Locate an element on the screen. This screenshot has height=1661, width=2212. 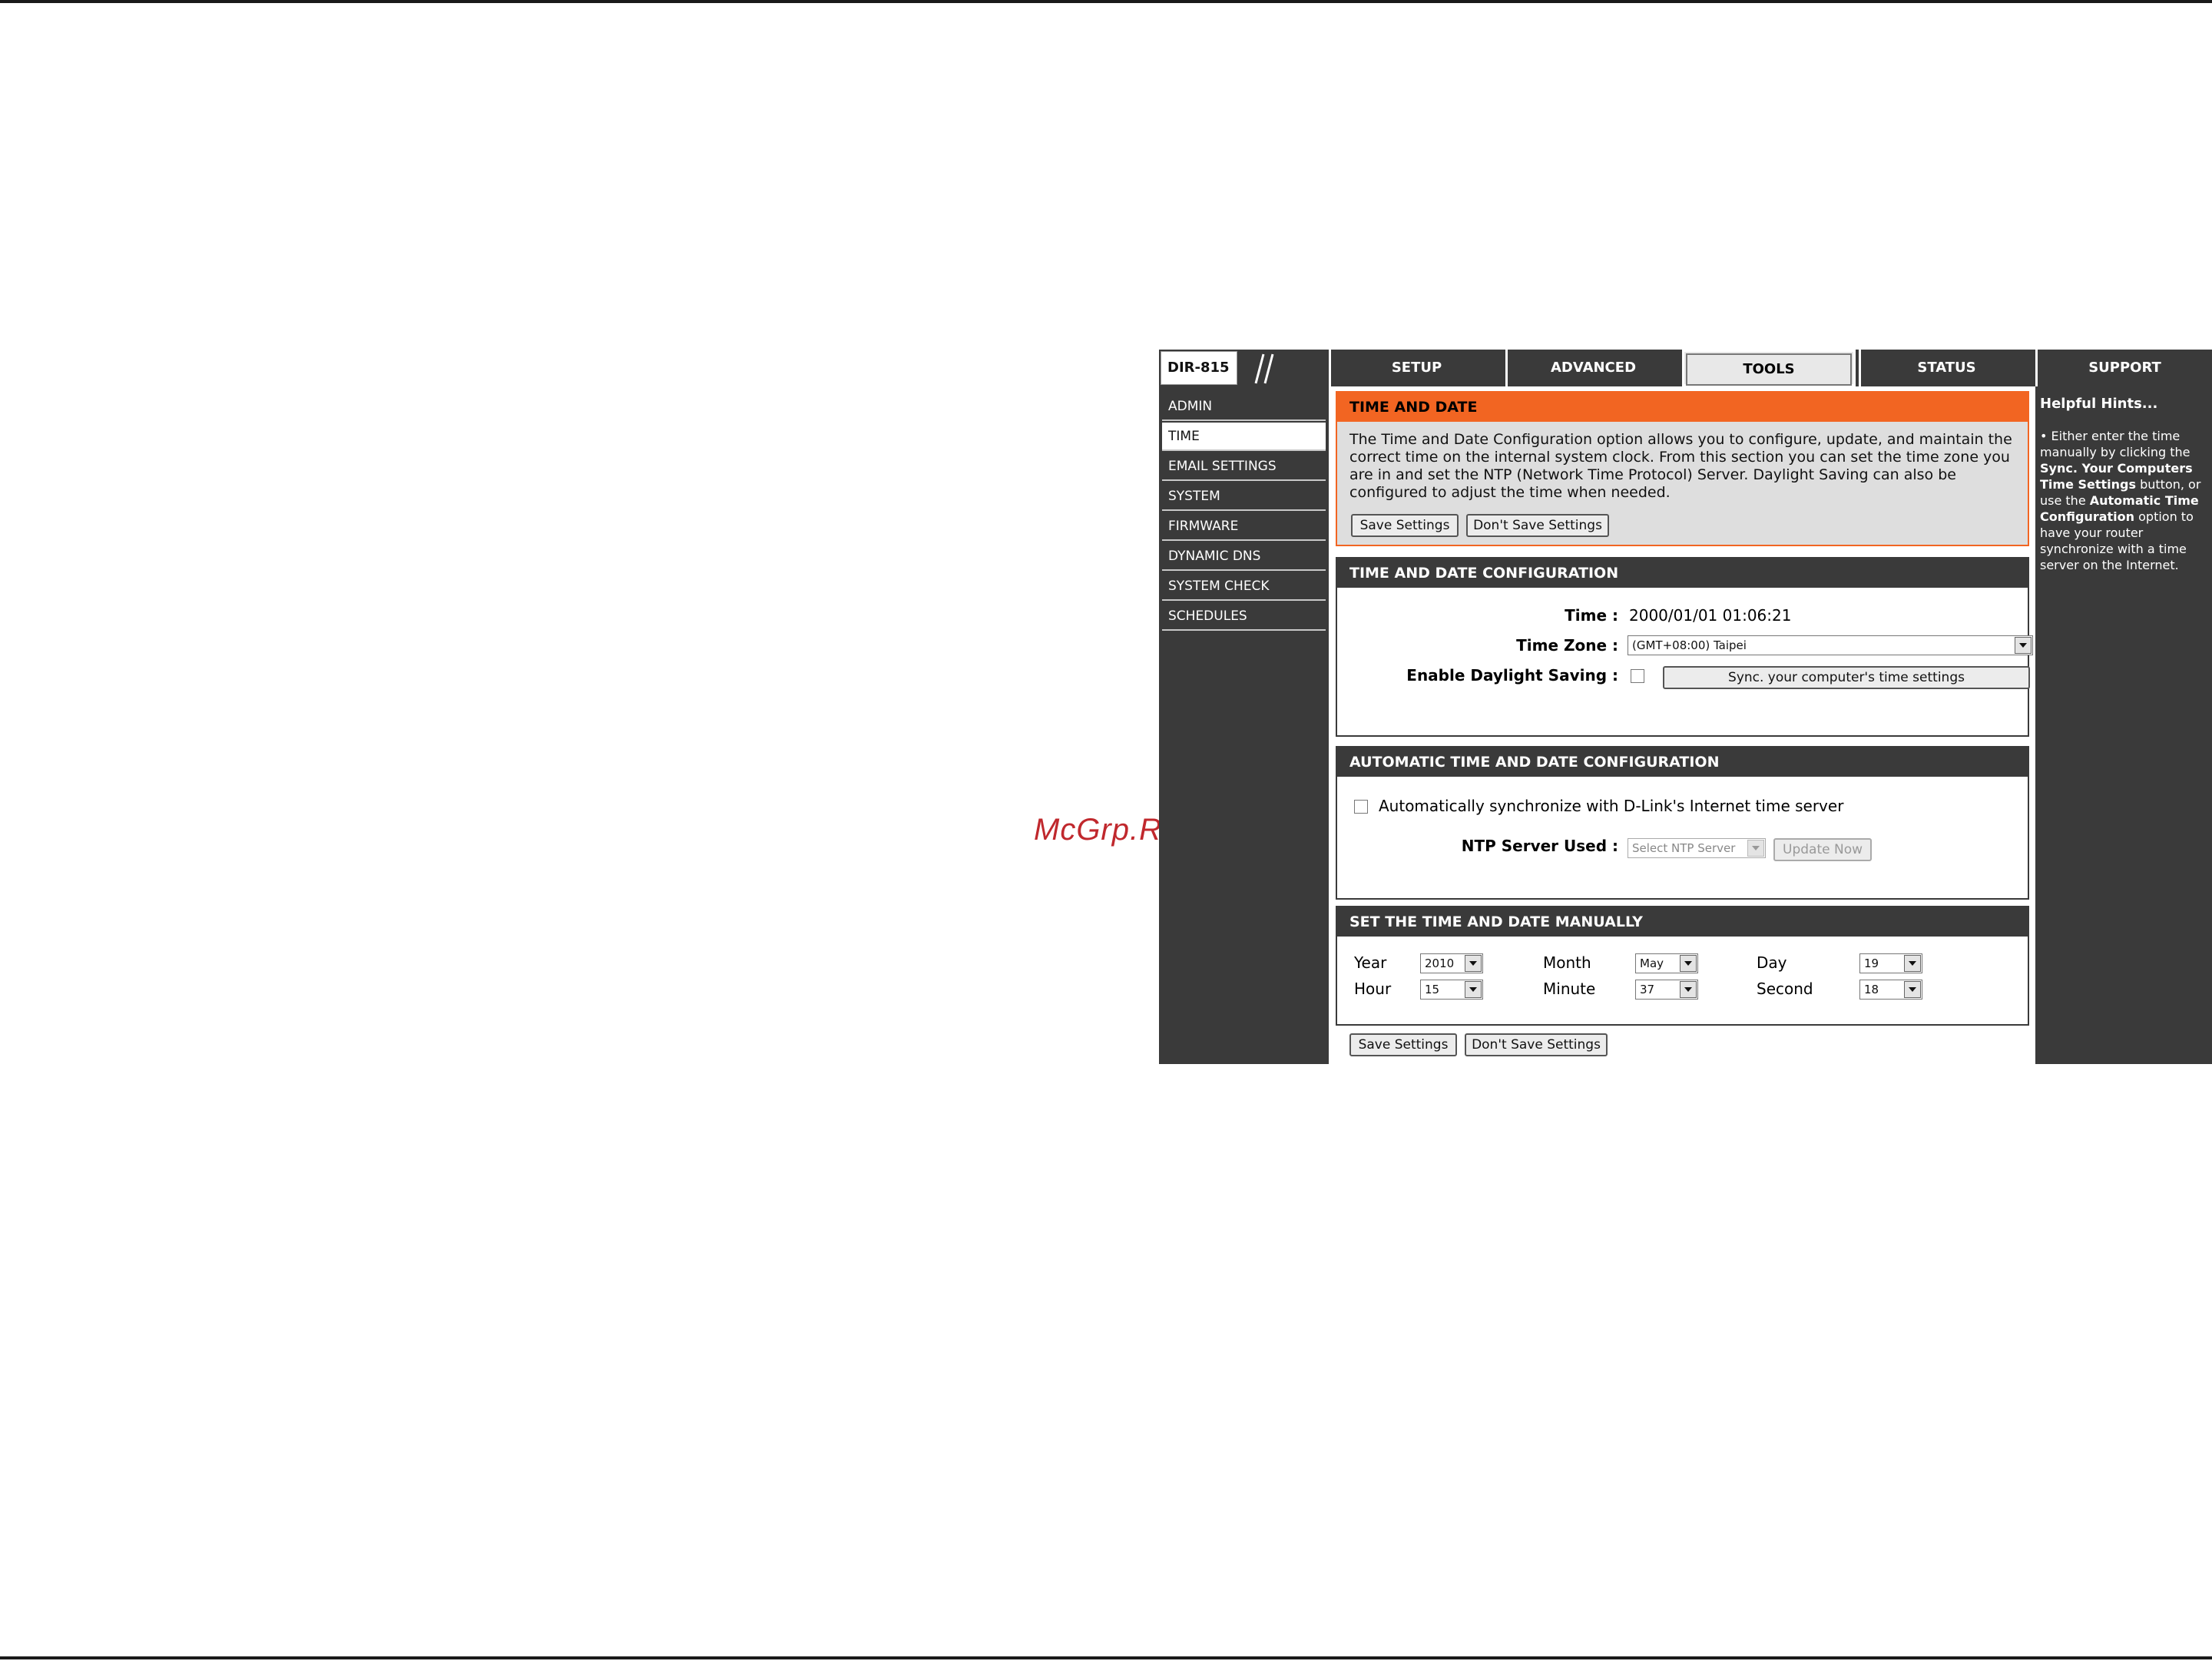
timezone-value: (GMT+08:00) Taipei is located at coordinates (1690, 645).